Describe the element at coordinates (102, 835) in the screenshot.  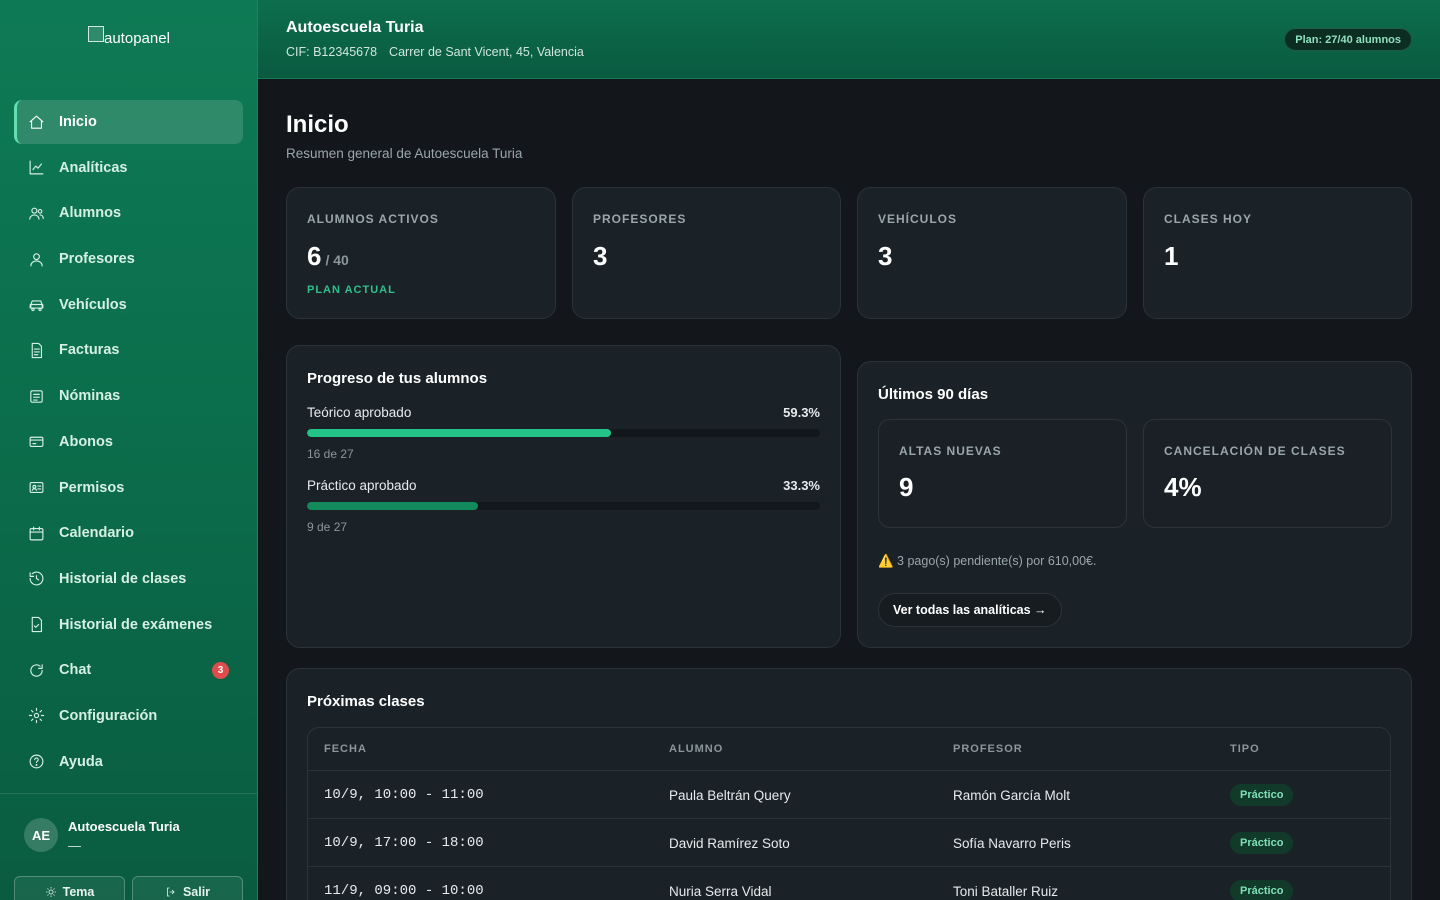
I see `user-profile: AE Autoescuela Turia —` at that location.